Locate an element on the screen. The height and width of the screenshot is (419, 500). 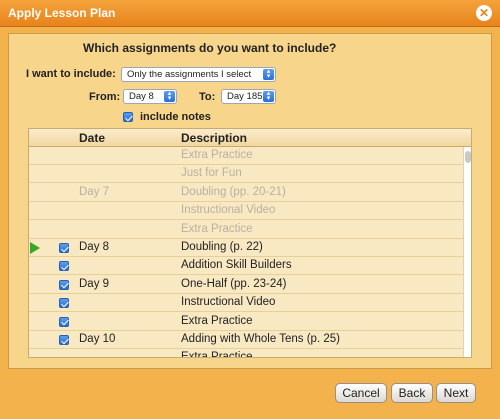
to-select: Day 185 ▴ ▾ is located at coordinates (248, 96).